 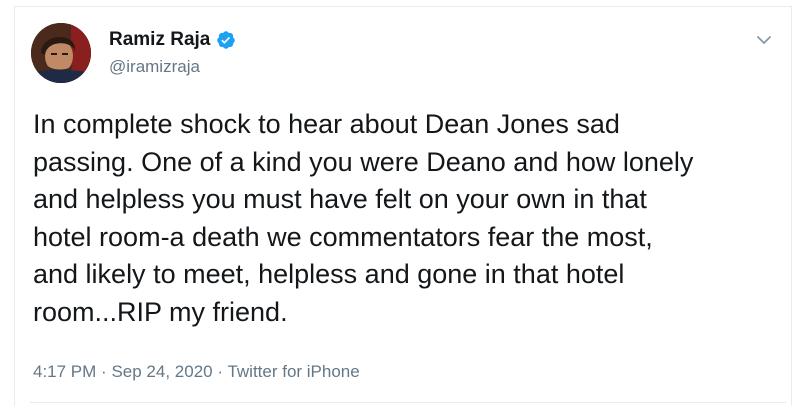 I want to click on more-options-button, so click(x=764, y=40).